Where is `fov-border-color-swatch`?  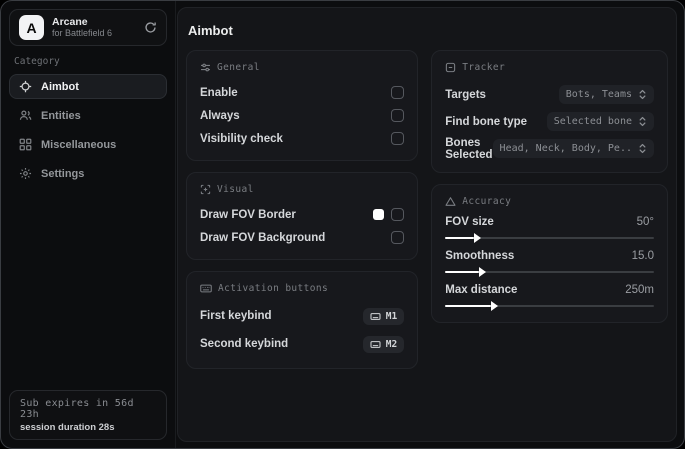 fov-border-color-swatch is located at coordinates (379, 214).